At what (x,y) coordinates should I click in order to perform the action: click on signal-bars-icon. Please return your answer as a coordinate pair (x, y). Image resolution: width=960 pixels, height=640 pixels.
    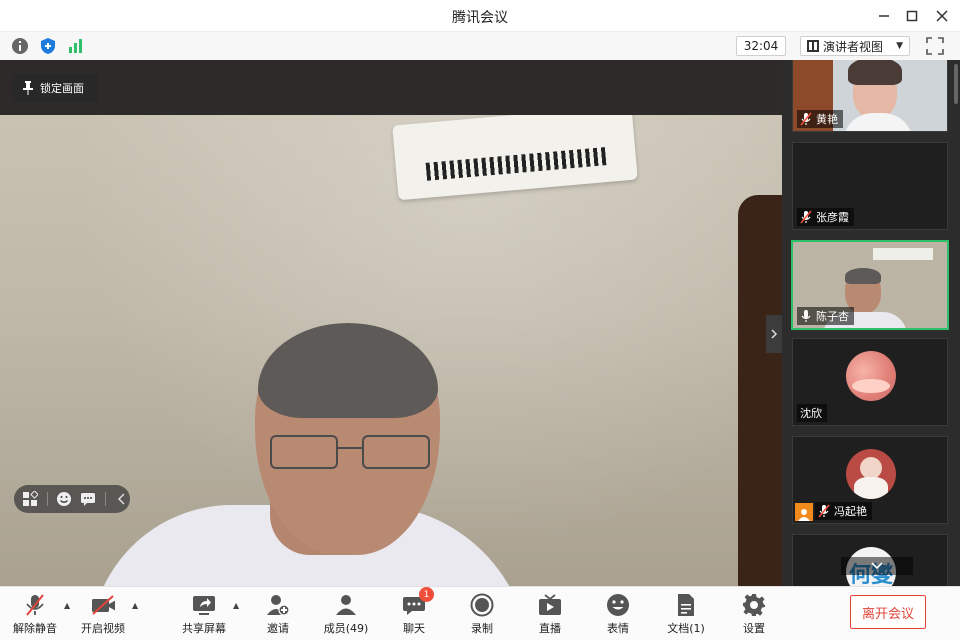
    Looking at the image, I should click on (75, 46).